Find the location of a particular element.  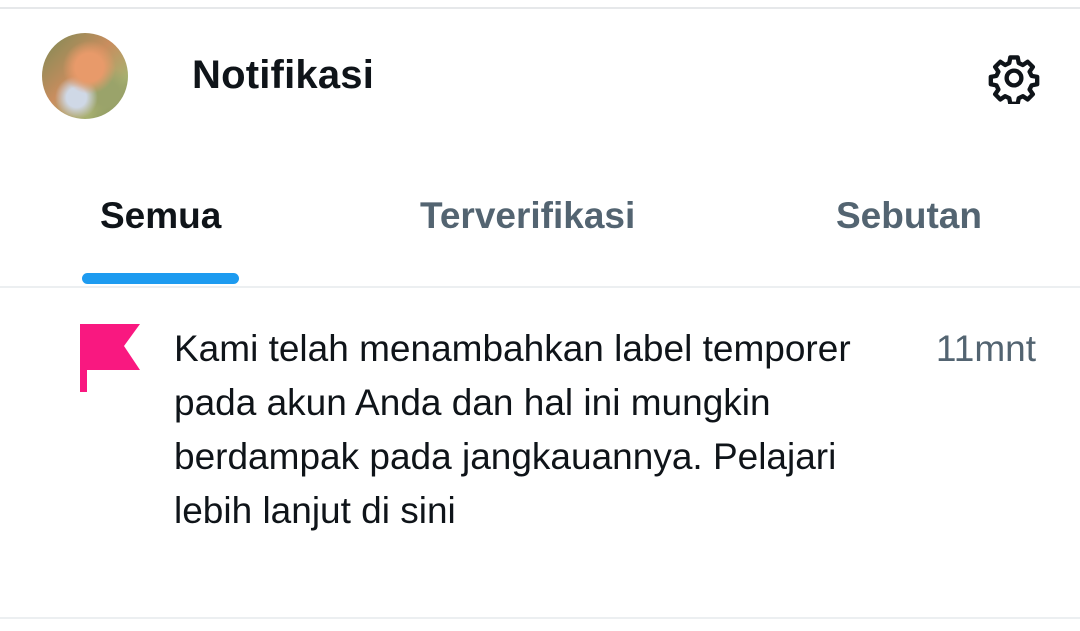

active-tab-indicator is located at coordinates (160, 278).